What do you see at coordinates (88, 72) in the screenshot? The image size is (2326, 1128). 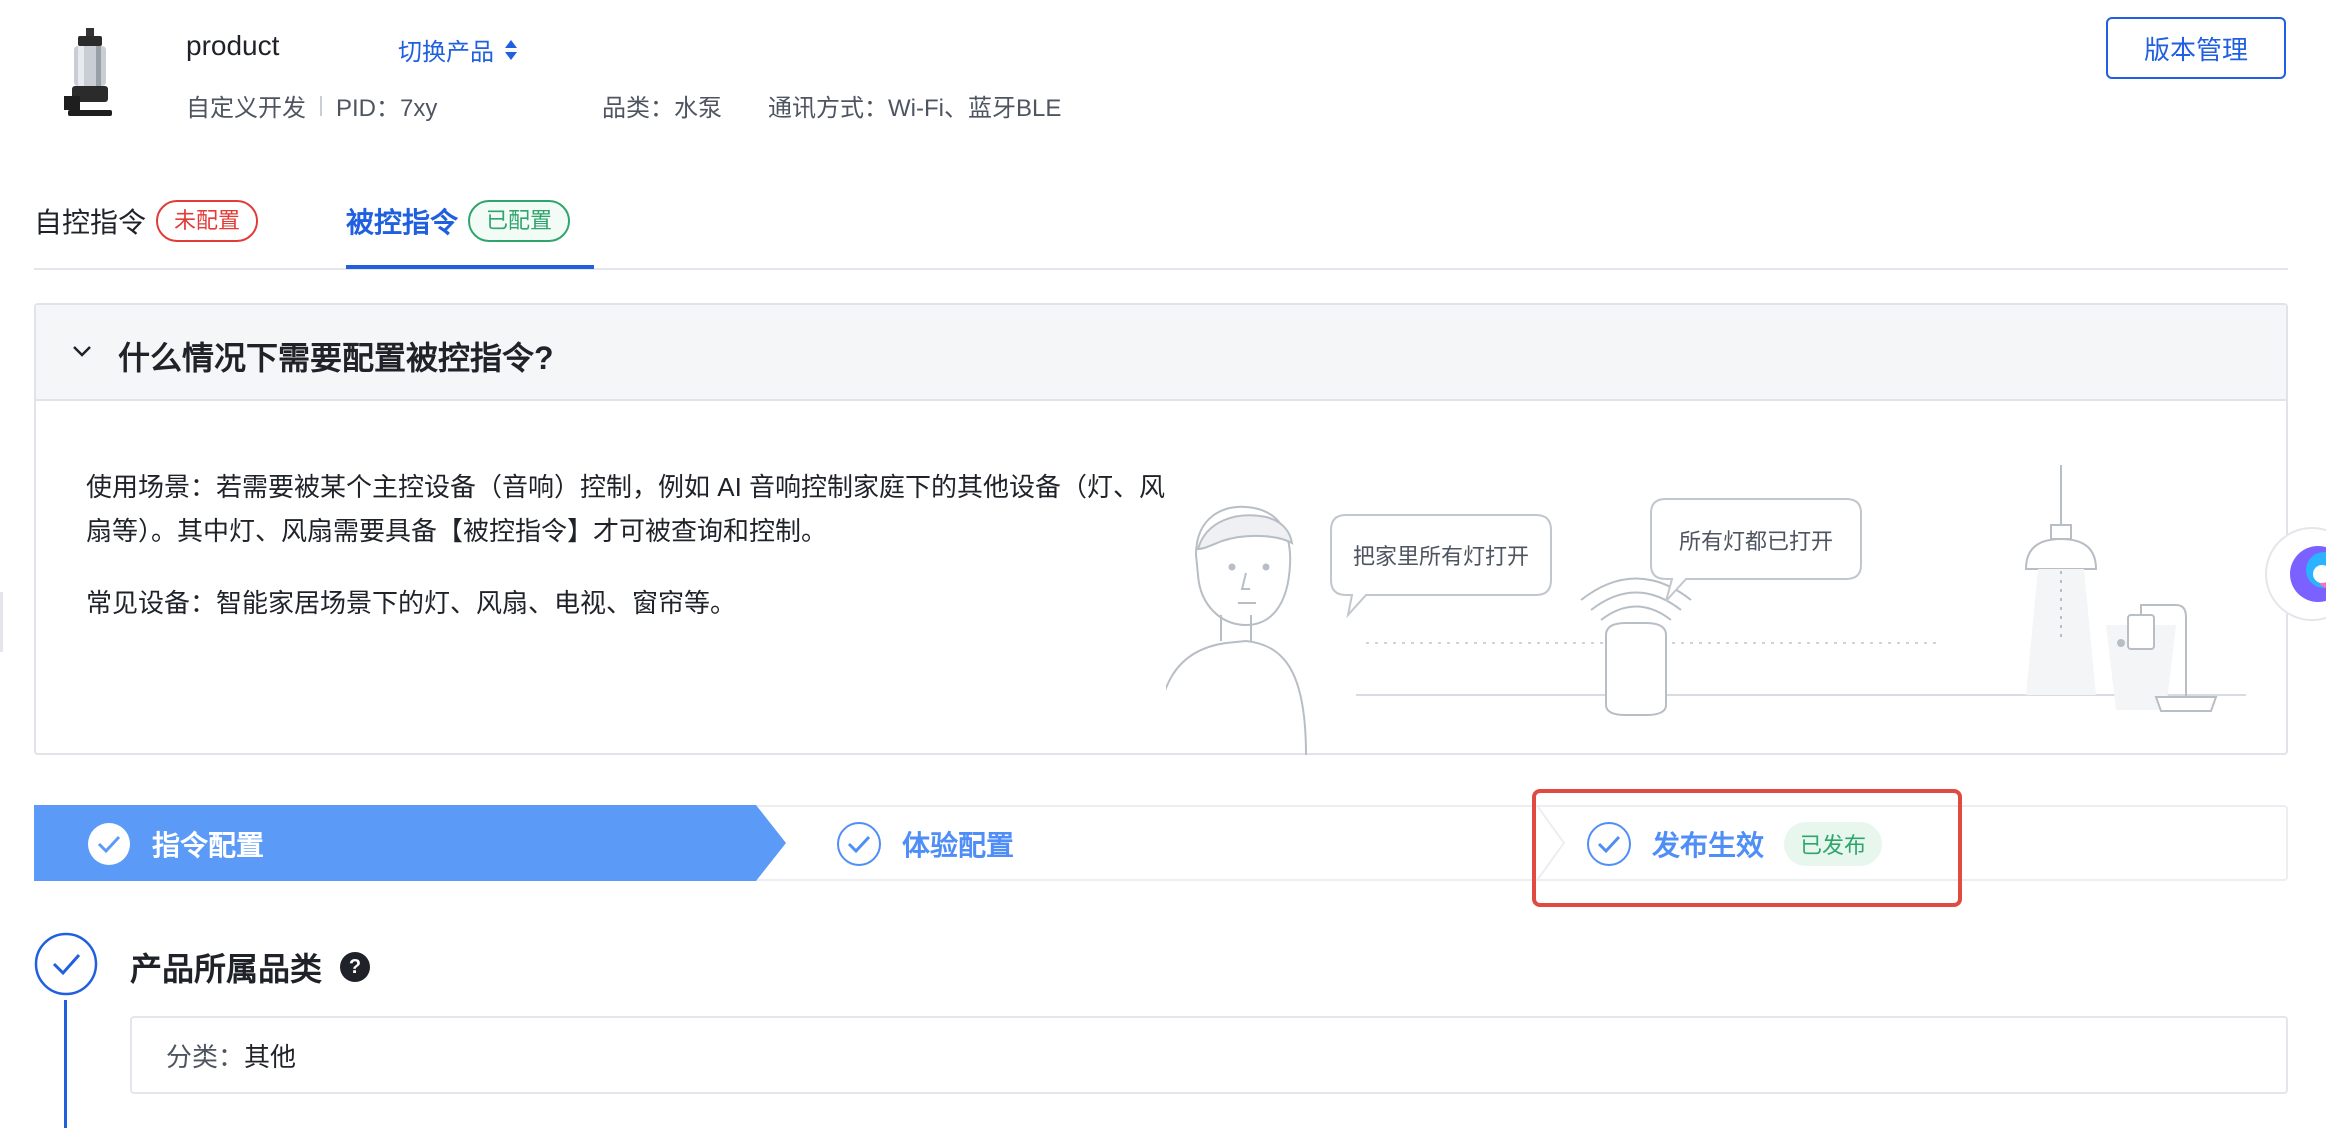 I see `product-thumbnail` at bounding box center [88, 72].